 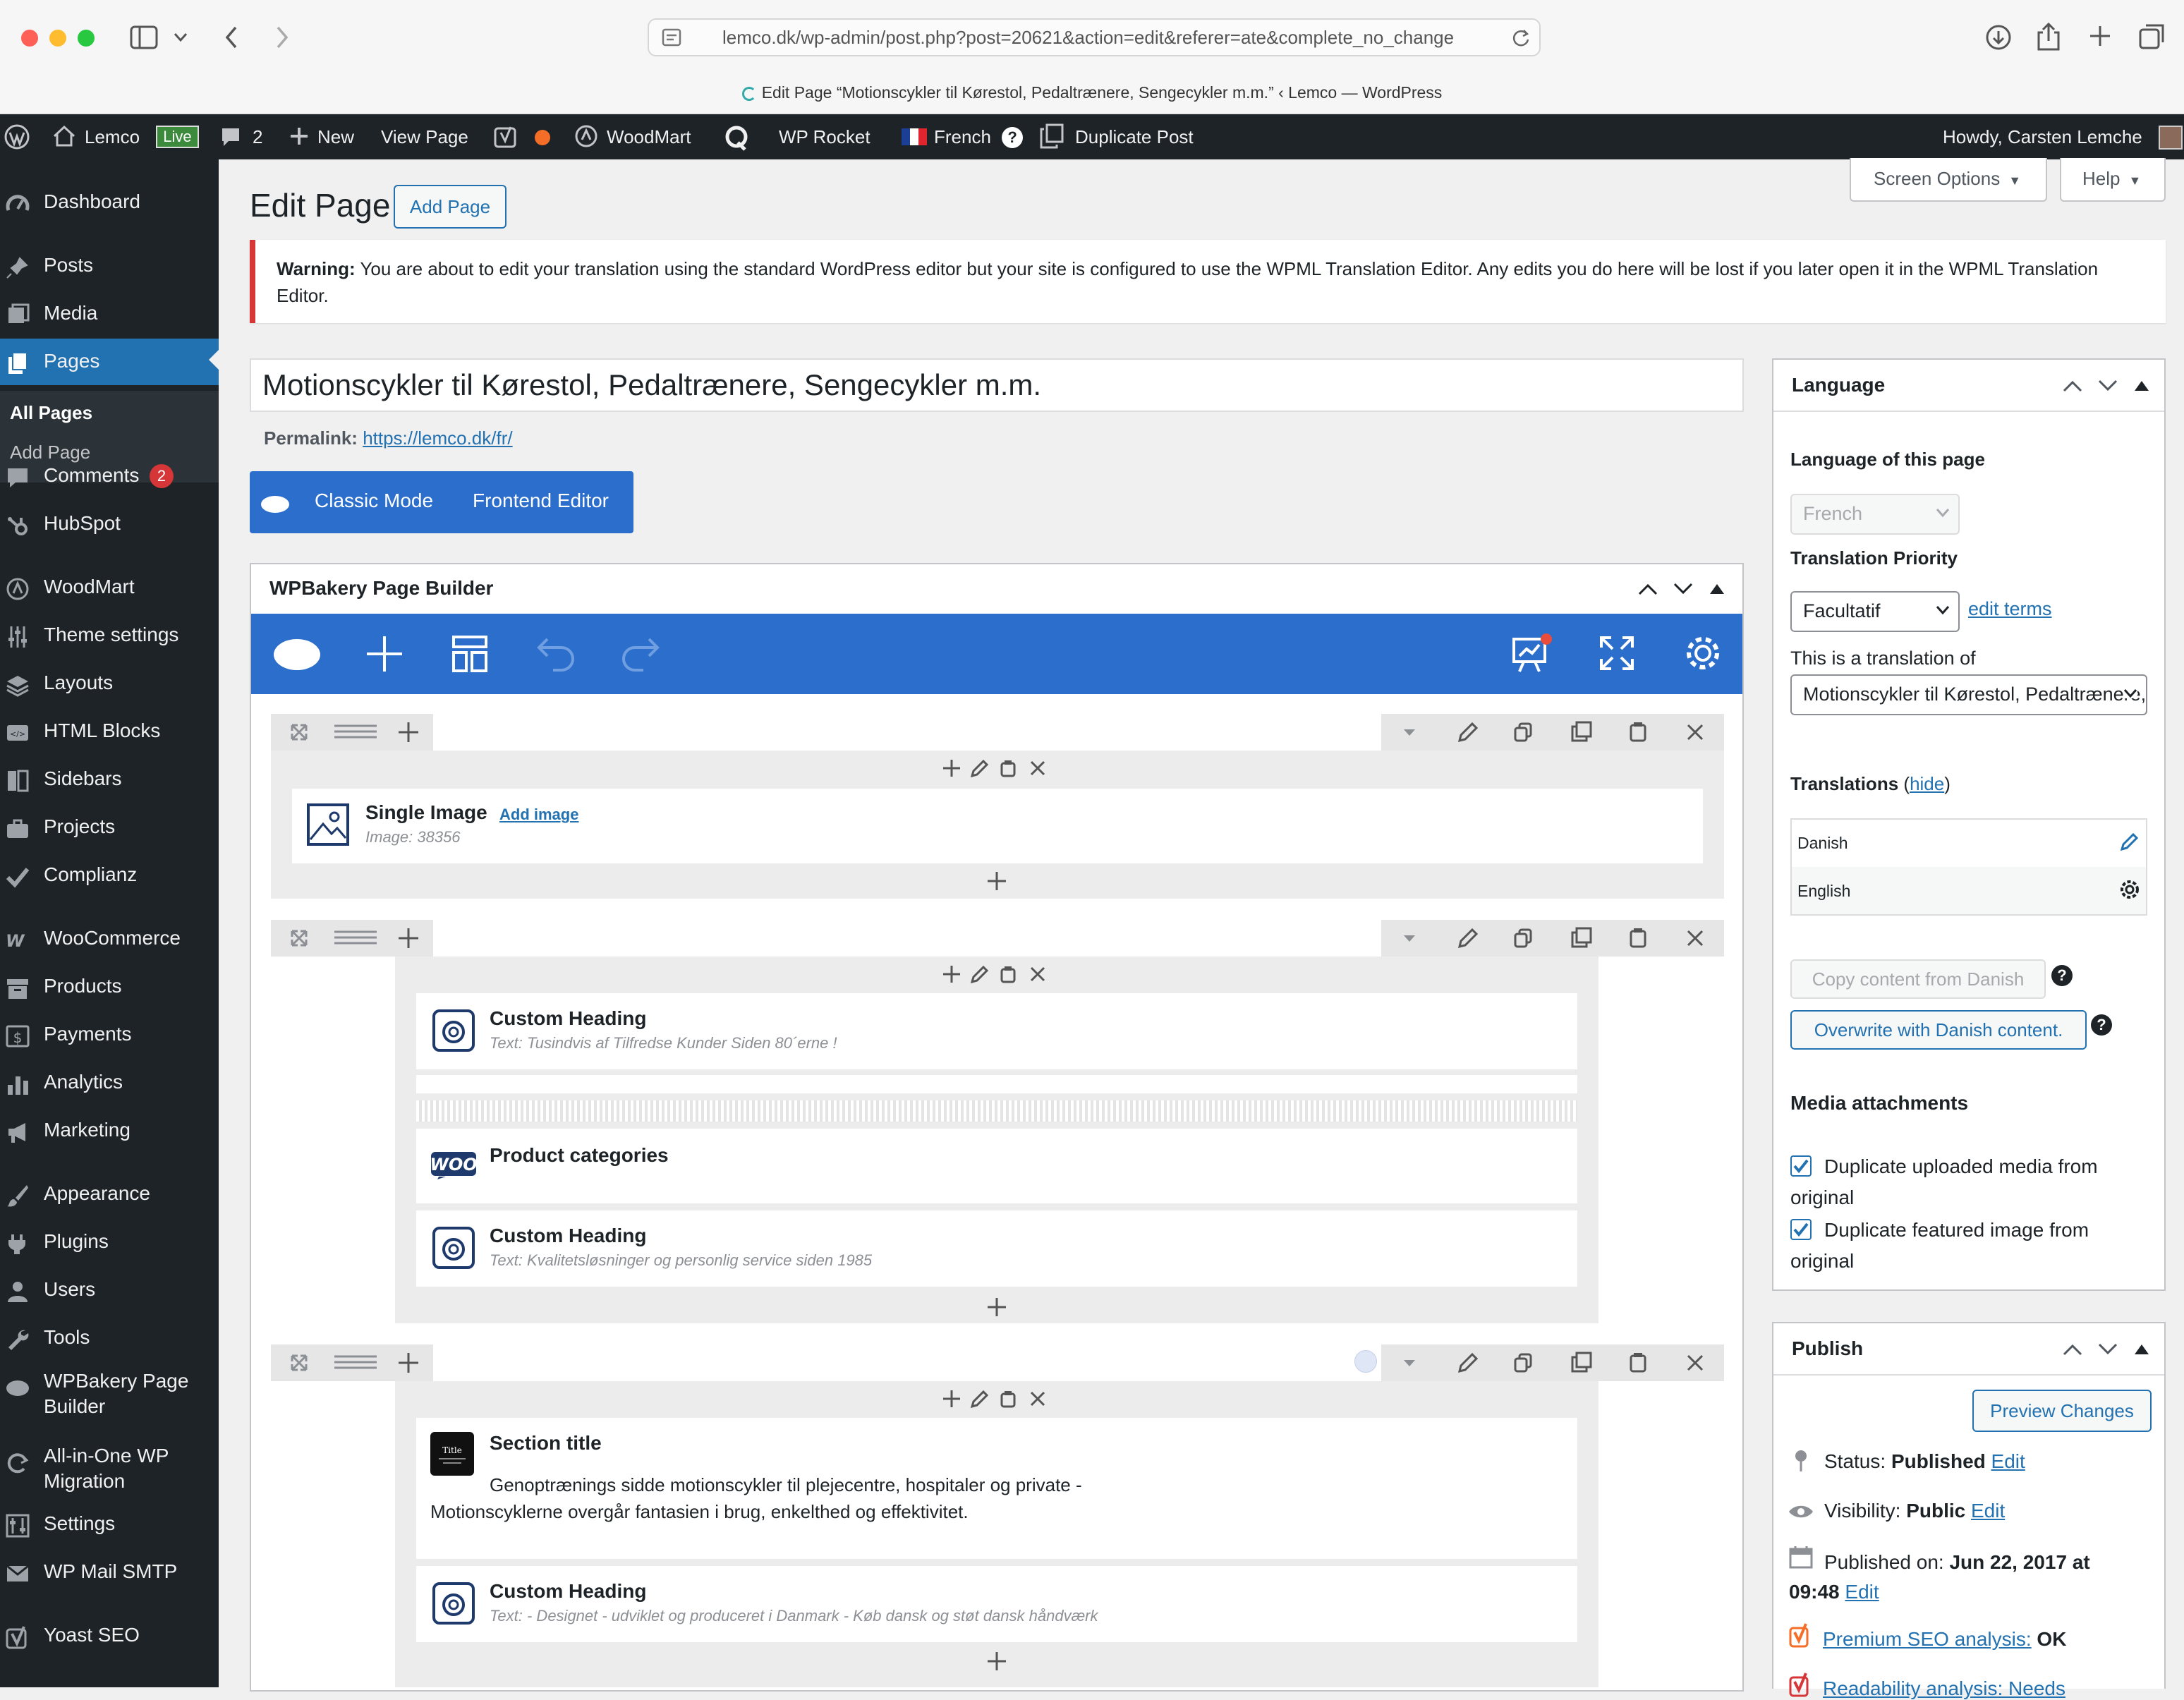 I want to click on empty-space-element, so click(x=997, y=1084).